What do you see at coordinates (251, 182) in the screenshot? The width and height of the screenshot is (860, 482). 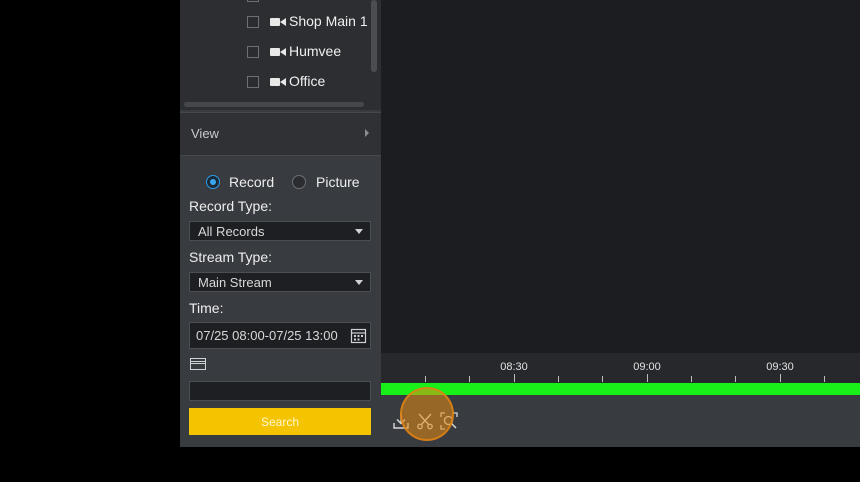 I see `record-radio-label: Record` at bounding box center [251, 182].